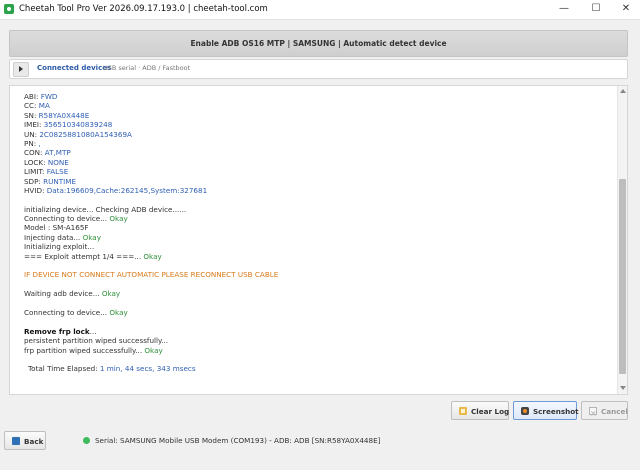  Describe the element at coordinates (593, 413) in the screenshot. I see `cancel-icon` at that location.